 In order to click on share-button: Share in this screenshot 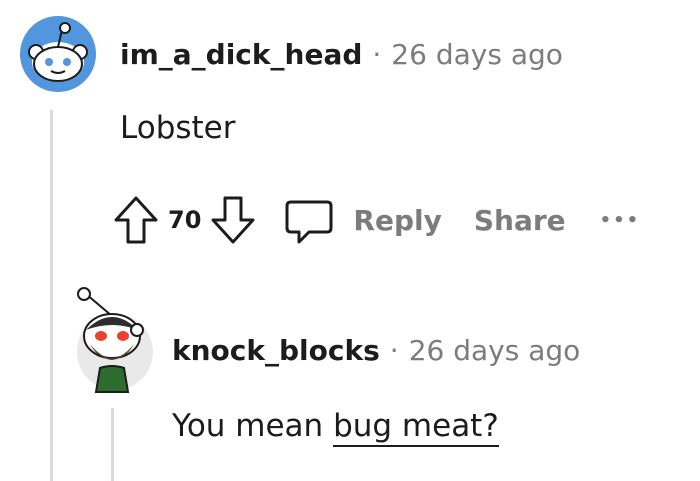, I will do `click(520, 220)`.